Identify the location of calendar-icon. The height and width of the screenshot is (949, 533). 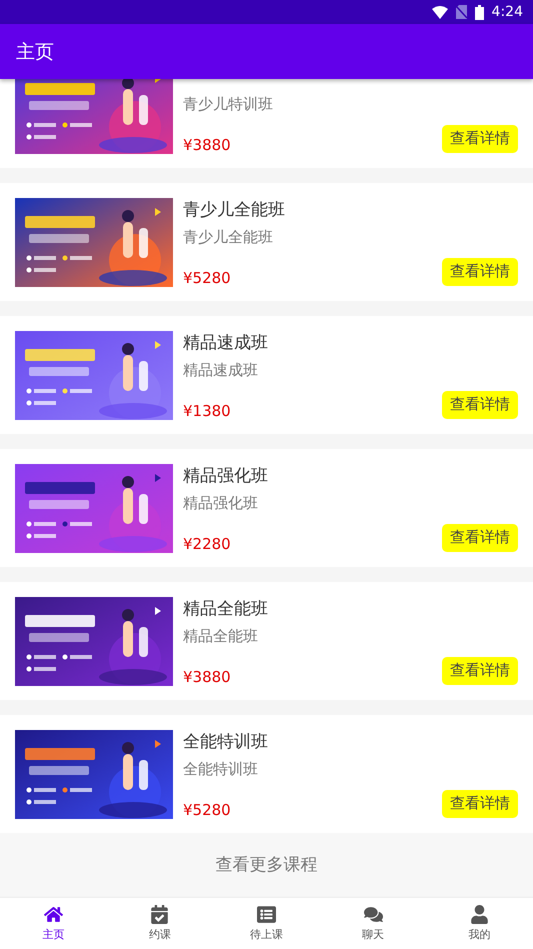
(160, 914).